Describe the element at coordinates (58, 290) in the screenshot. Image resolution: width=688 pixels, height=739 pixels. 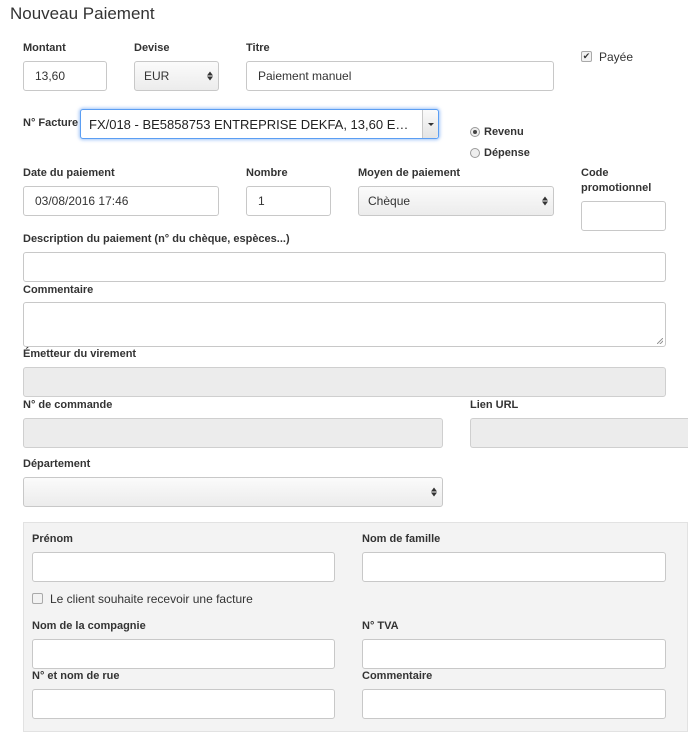
I see `comment-label: Commentaire` at that location.